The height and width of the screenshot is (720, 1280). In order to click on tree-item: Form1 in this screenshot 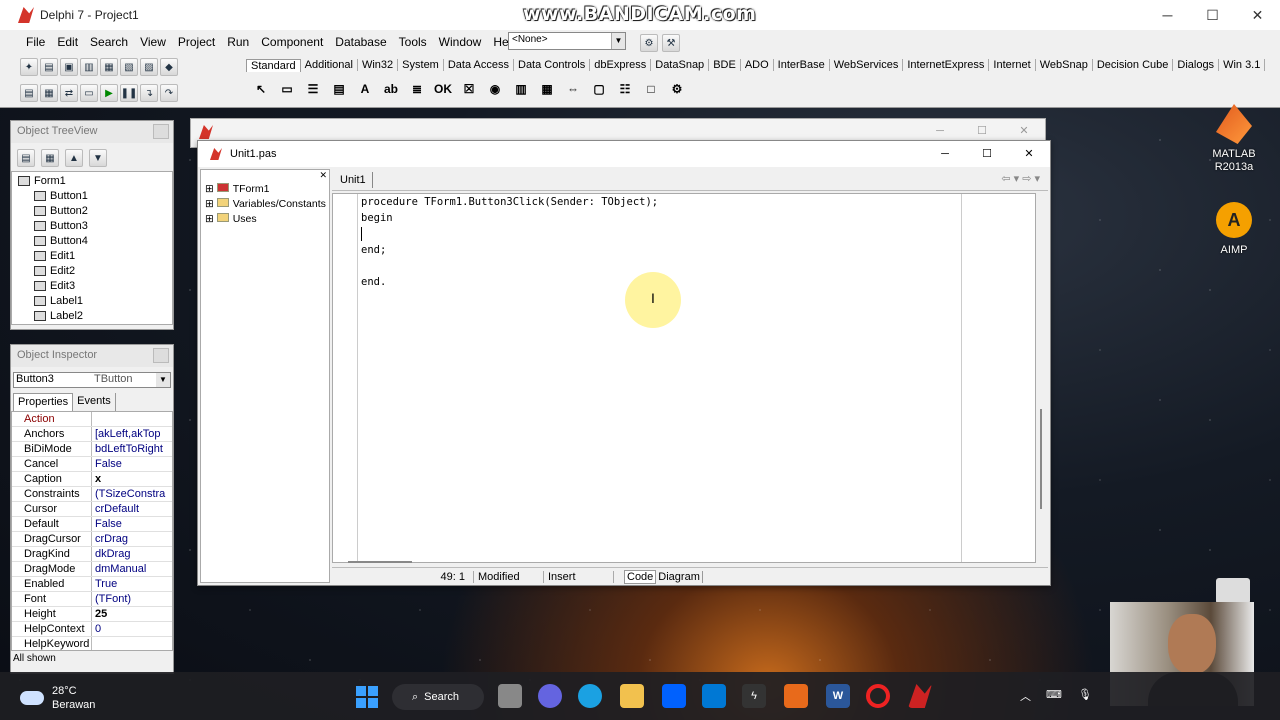, I will do `click(92, 181)`.